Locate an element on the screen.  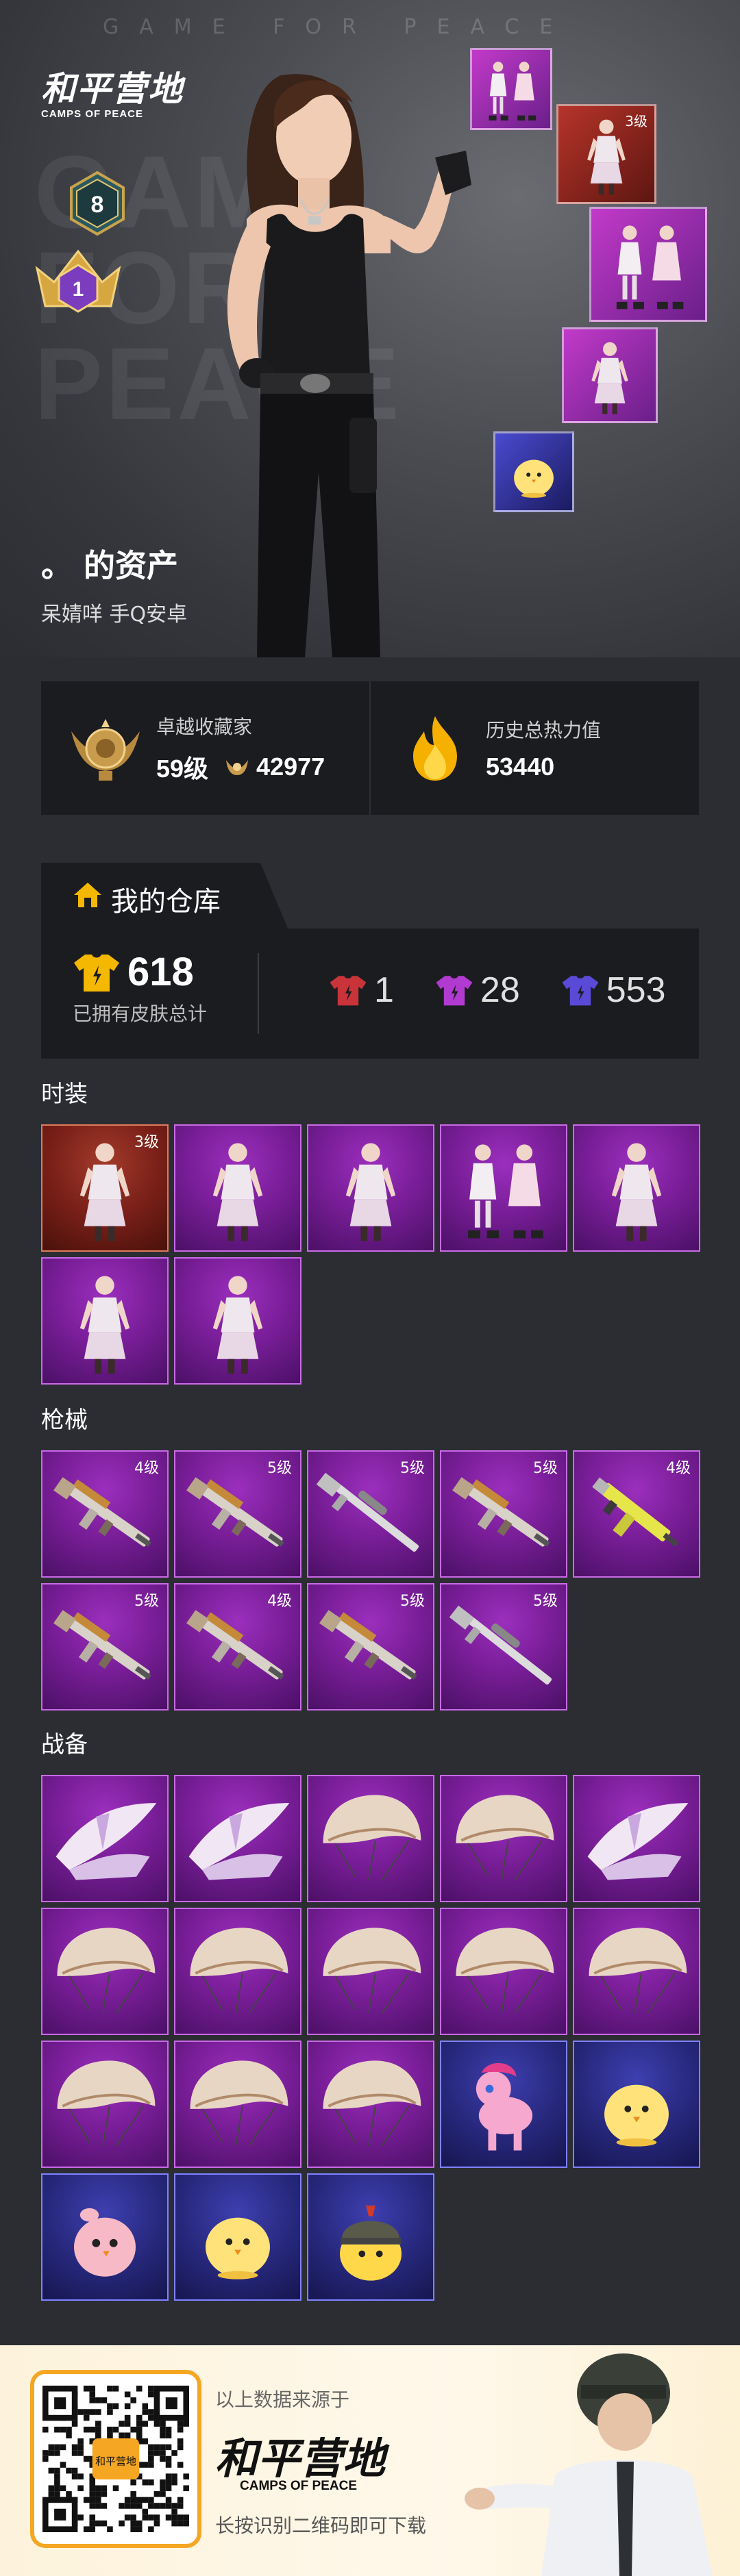
stats-panel: 卓越收藏家 59级 42977 历史总热力值 53440 is located at coordinates (370, 748).